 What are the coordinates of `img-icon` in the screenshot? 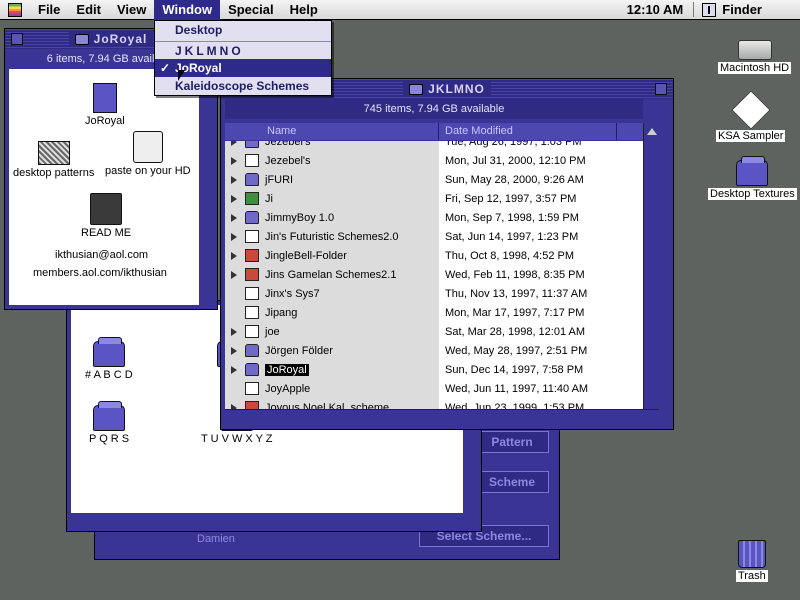 It's located at (252, 405).